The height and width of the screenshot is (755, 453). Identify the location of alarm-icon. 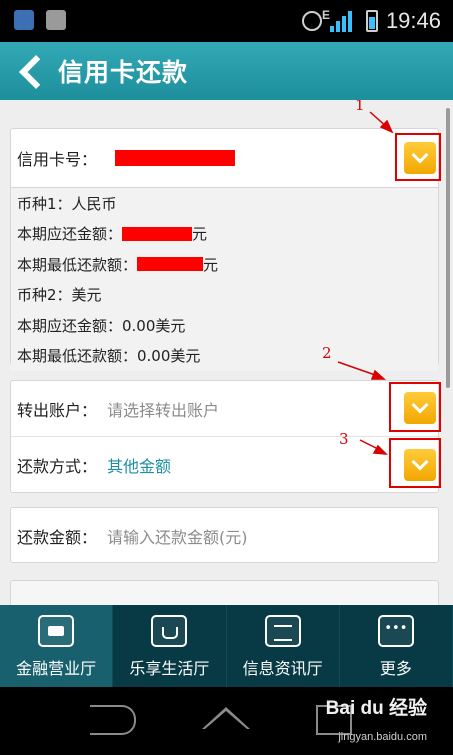
(311, 21).